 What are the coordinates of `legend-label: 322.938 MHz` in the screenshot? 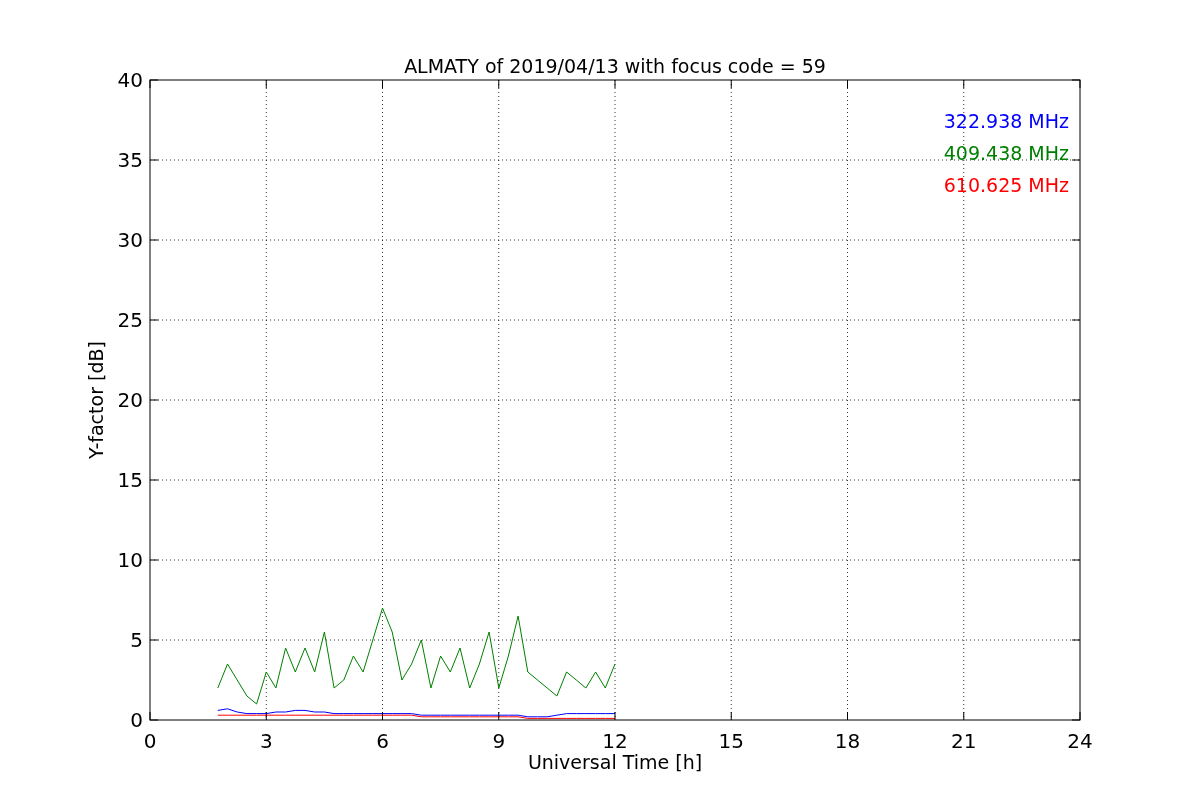 It's located at (1006, 121).